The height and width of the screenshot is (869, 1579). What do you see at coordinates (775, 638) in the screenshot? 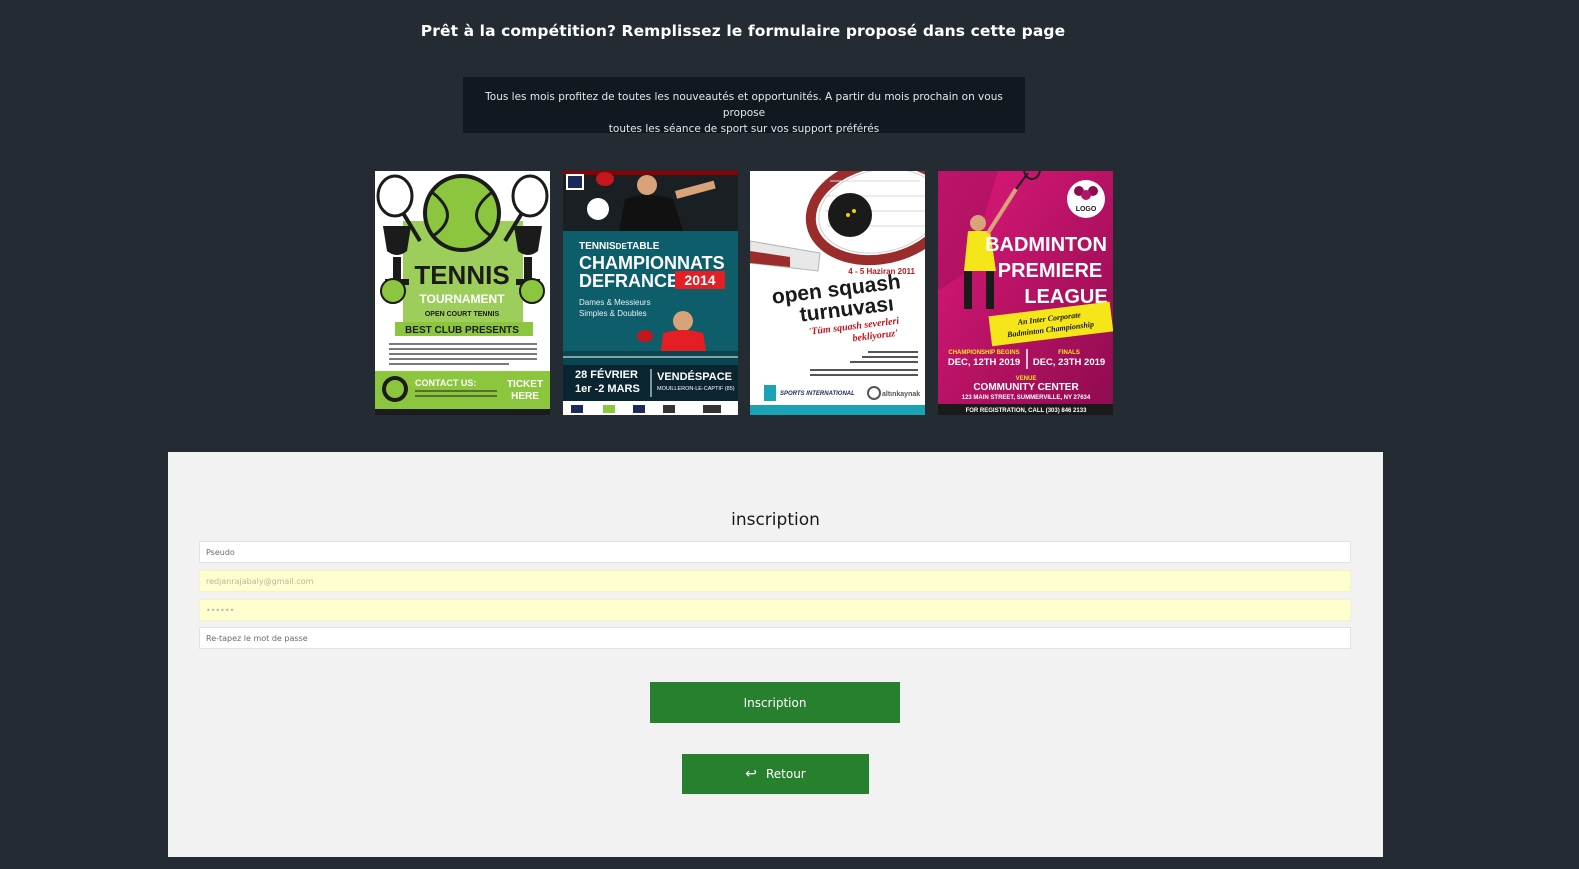
I see `confirm-password-input` at bounding box center [775, 638].